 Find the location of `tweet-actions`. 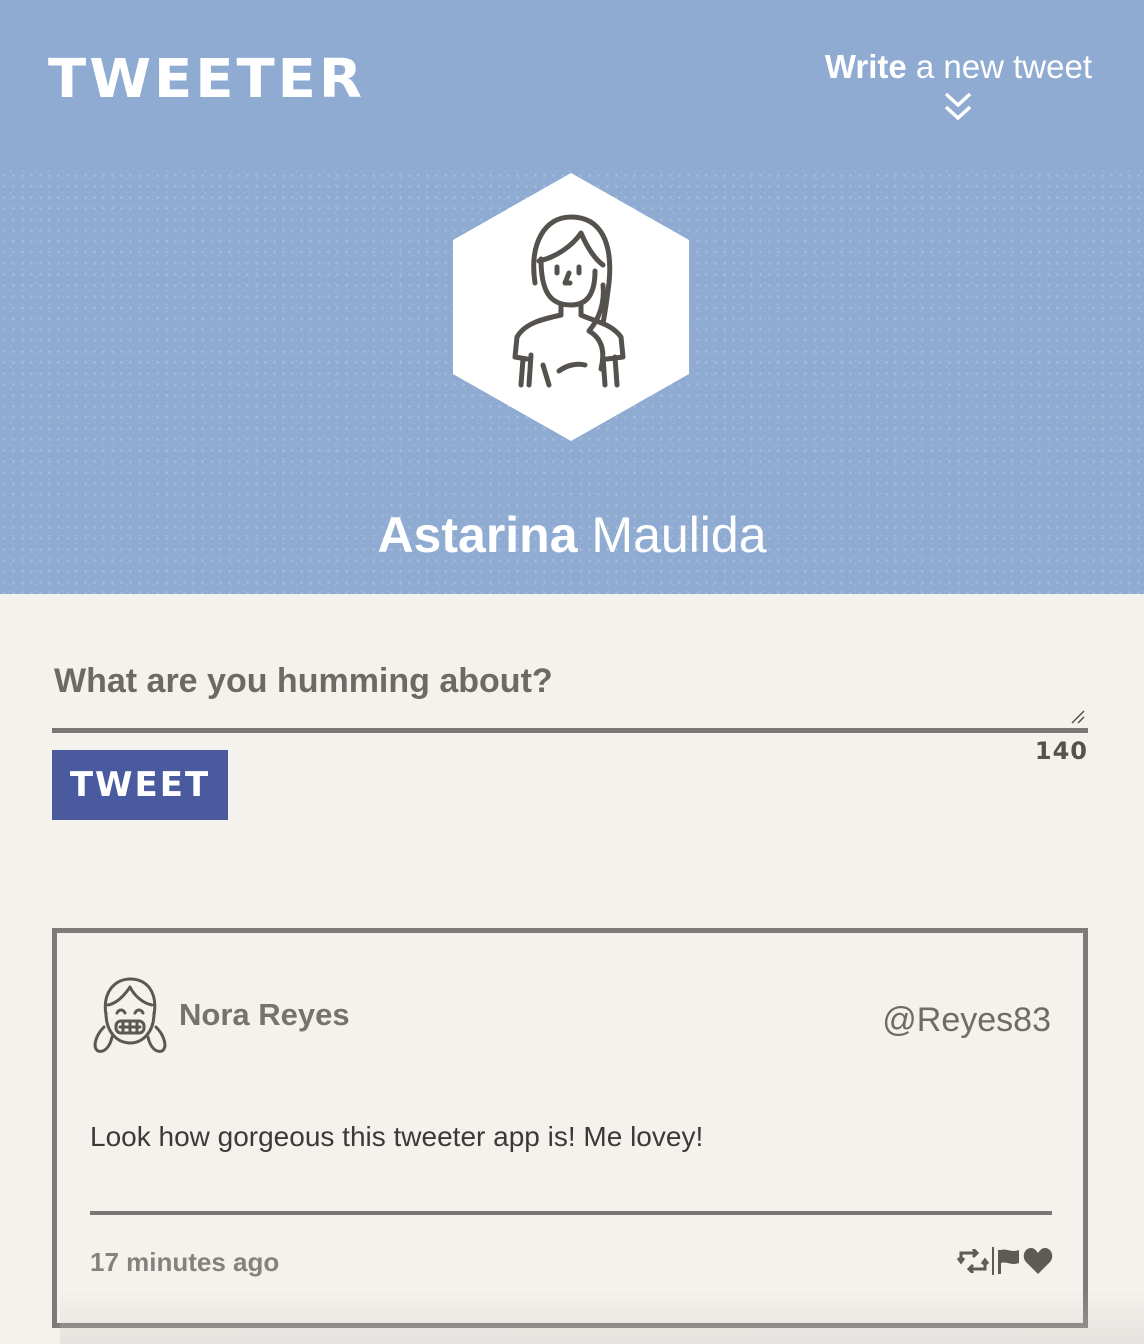

tweet-actions is located at coordinates (1005, 1261).